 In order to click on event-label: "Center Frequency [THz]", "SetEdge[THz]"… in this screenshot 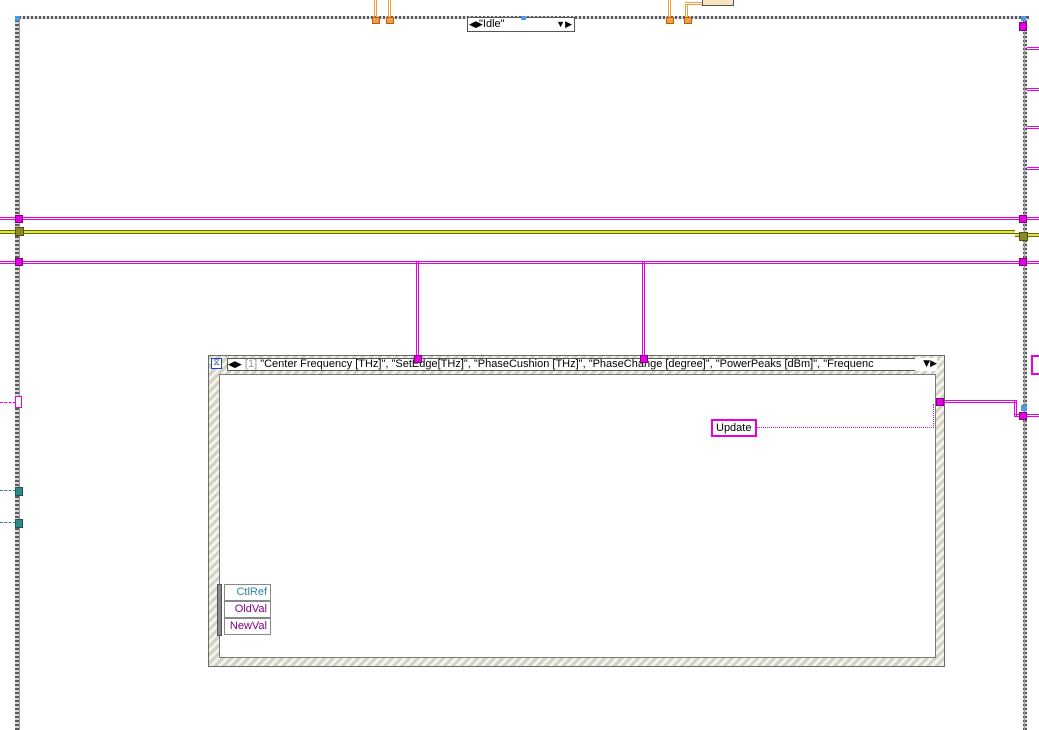, I will do `click(565, 364)`.